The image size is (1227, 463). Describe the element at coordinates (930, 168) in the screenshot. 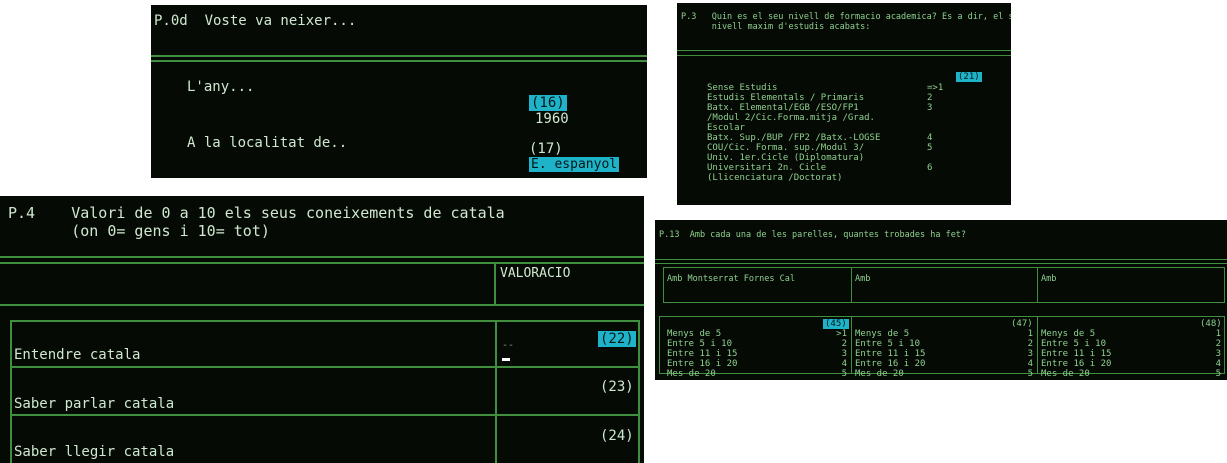

I see `option-value: 6` at that location.